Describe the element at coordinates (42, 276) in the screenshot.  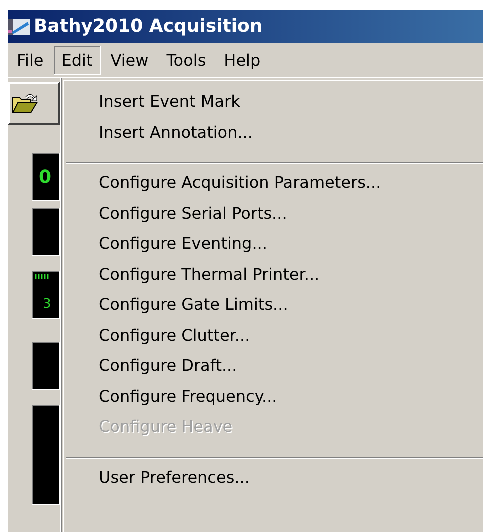
I see `tick-marks-icon` at that location.